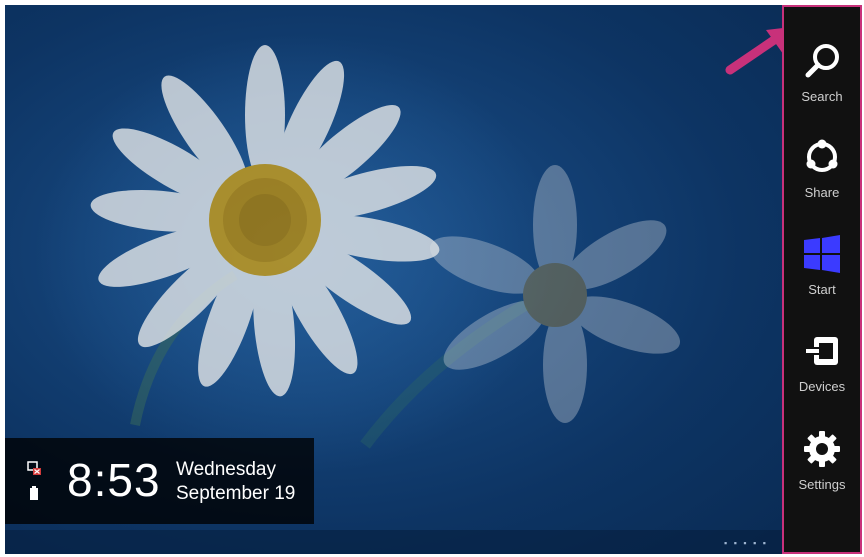  I want to click on charm-search-label: Search, so click(822, 96).